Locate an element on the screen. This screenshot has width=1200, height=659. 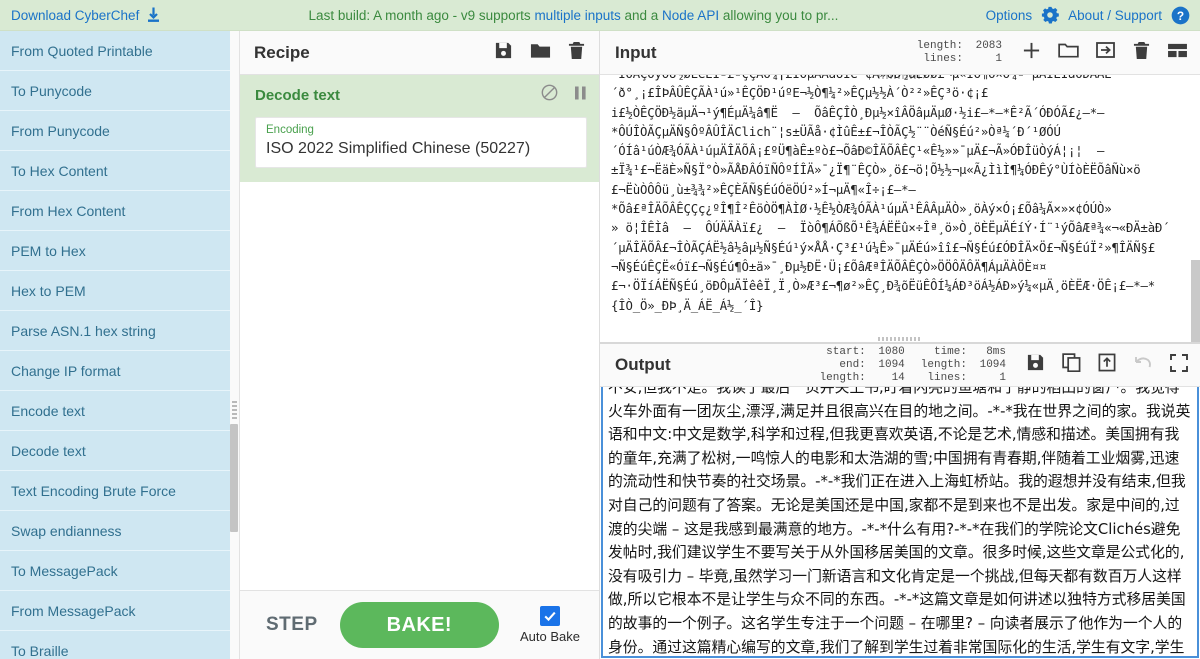
open-folder-icon is located at coordinates (1068, 52).